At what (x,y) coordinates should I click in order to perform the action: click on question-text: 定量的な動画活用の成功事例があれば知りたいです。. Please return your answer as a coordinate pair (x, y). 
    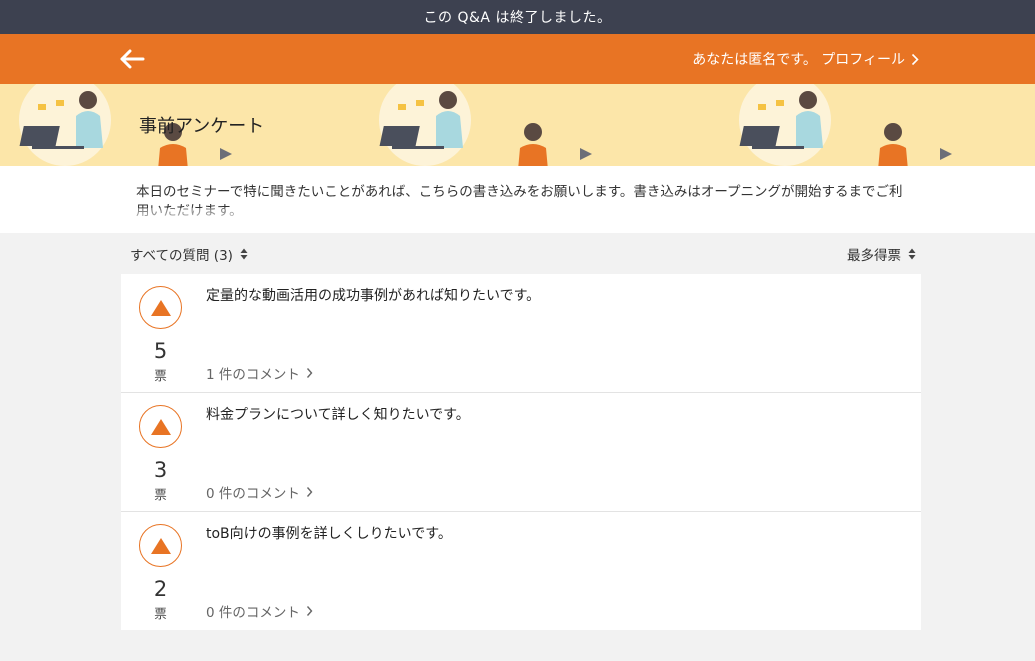
    Looking at the image, I should click on (373, 296).